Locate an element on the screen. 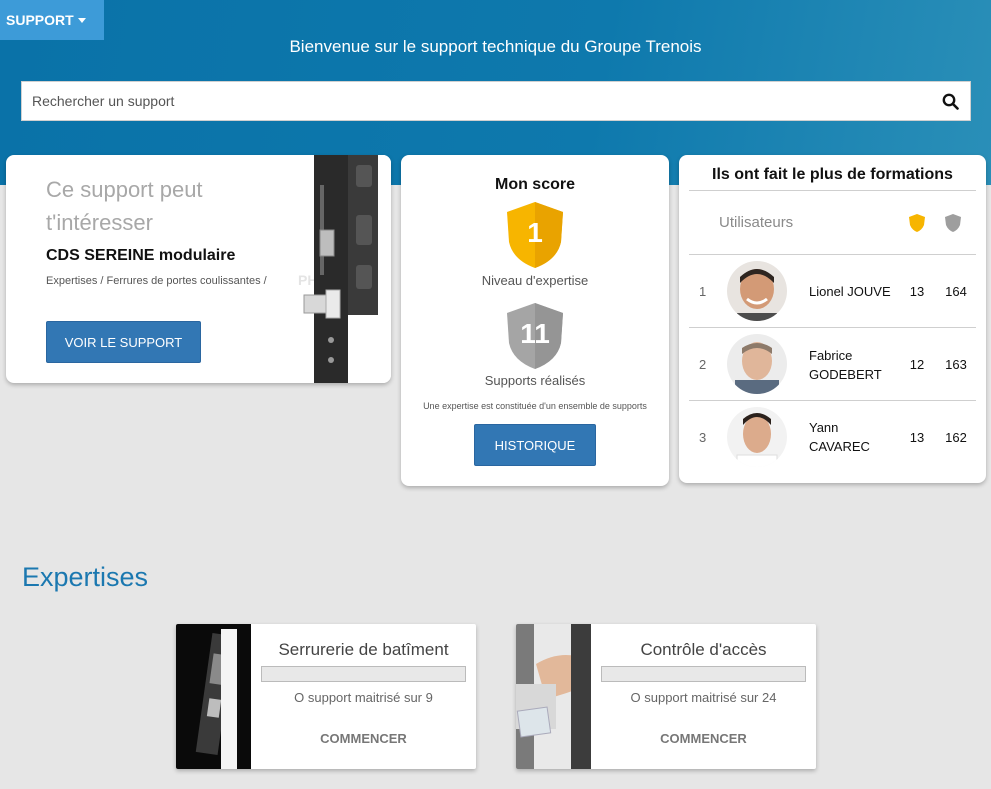 The height and width of the screenshot is (789, 991). support-menu-label: SUPPORT is located at coordinates (40, 20).